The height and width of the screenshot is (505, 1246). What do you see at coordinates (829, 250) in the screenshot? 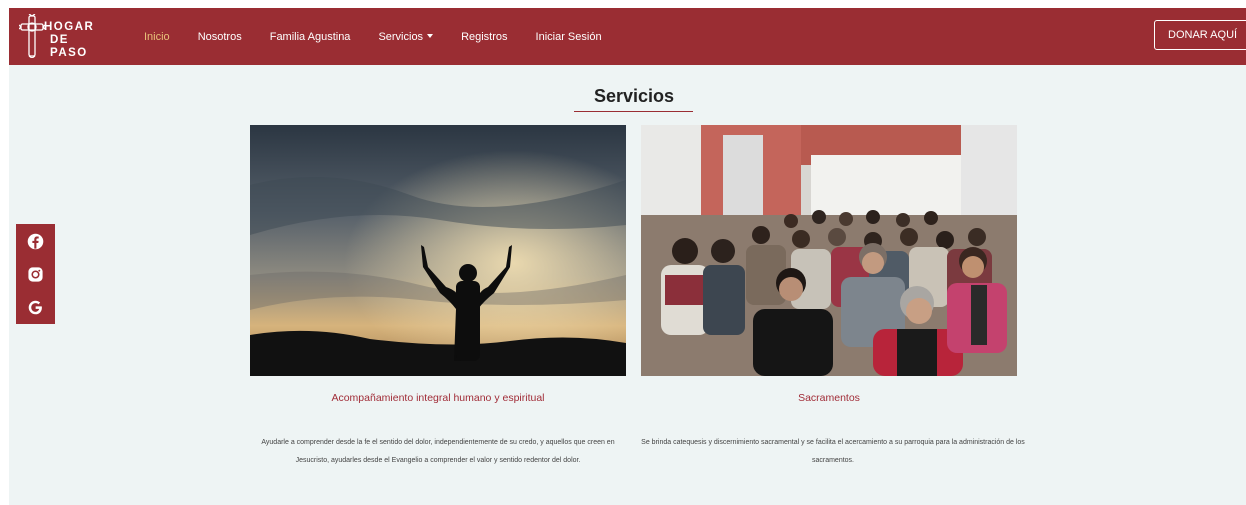
I see `service-image-seated-congregation-photo` at bounding box center [829, 250].